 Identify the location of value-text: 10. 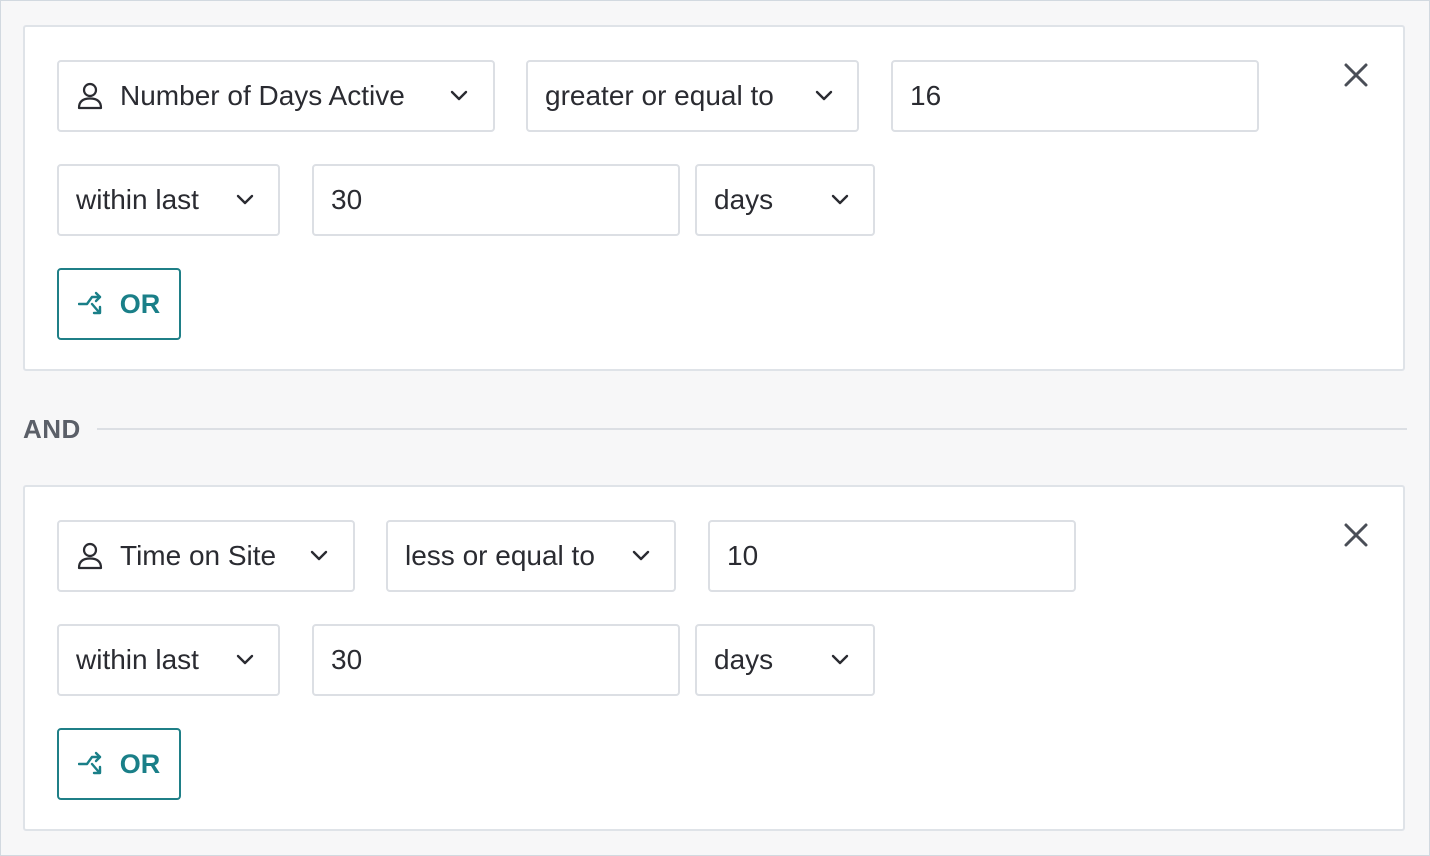
(743, 555).